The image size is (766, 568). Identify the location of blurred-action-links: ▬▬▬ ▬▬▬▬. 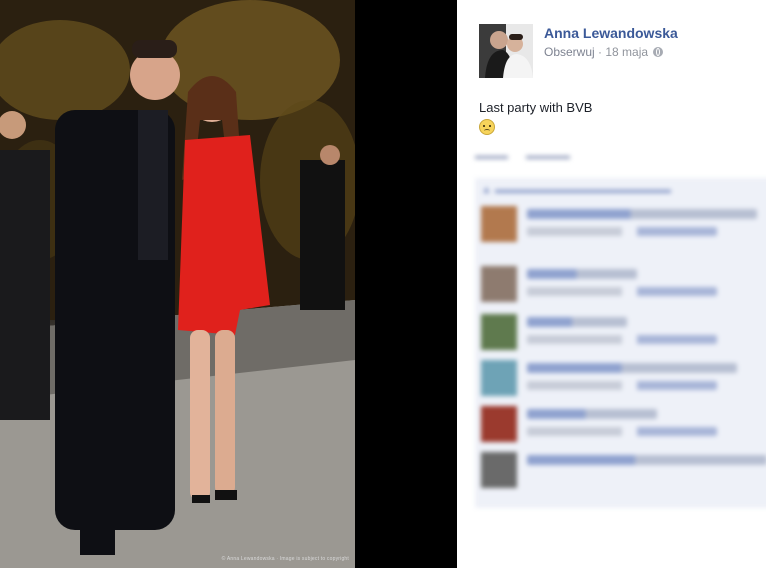
(522, 156).